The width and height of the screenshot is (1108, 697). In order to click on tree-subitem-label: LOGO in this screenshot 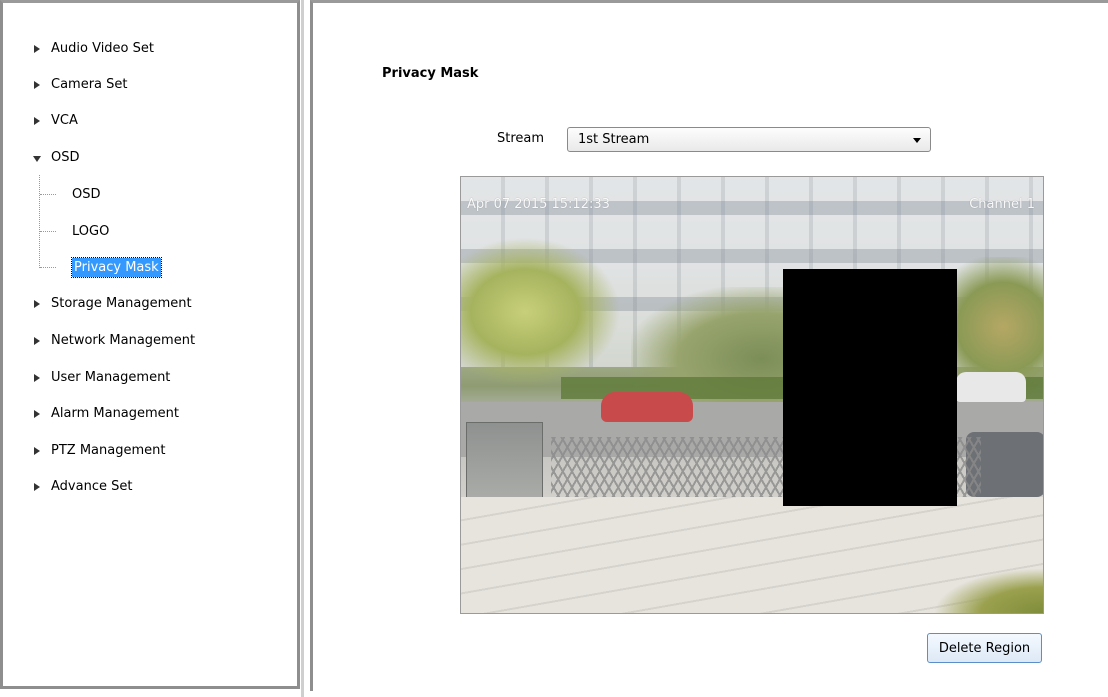, I will do `click(91, 231)`.